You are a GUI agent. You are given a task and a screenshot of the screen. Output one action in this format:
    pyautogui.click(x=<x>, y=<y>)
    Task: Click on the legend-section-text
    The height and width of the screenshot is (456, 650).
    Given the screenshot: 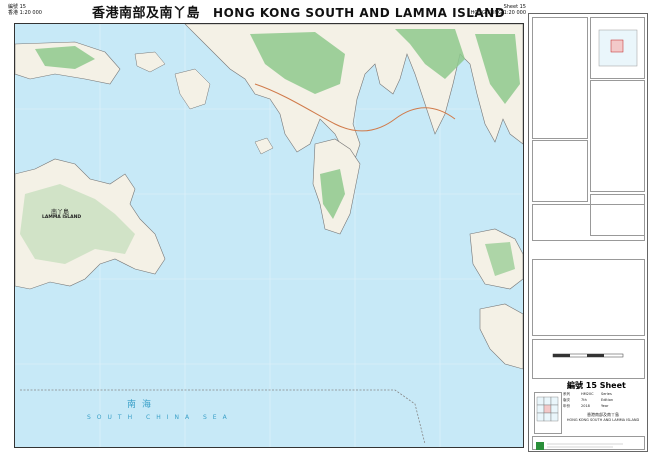 What is the action you would take?
    pyautogui.click(x=588, y=222)
    